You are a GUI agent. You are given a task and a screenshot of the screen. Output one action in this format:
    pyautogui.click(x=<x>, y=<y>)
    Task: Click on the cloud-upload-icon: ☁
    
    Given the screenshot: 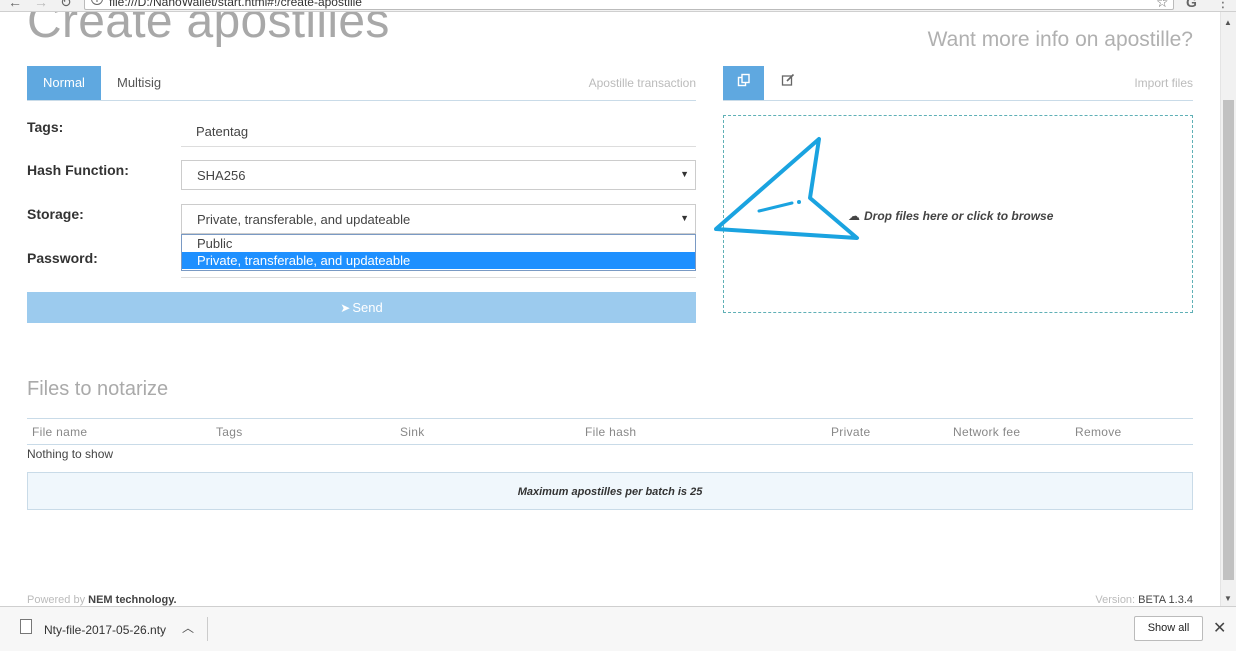 What is the action you would take?
    pyautogui.click(x=854, y=216)
    